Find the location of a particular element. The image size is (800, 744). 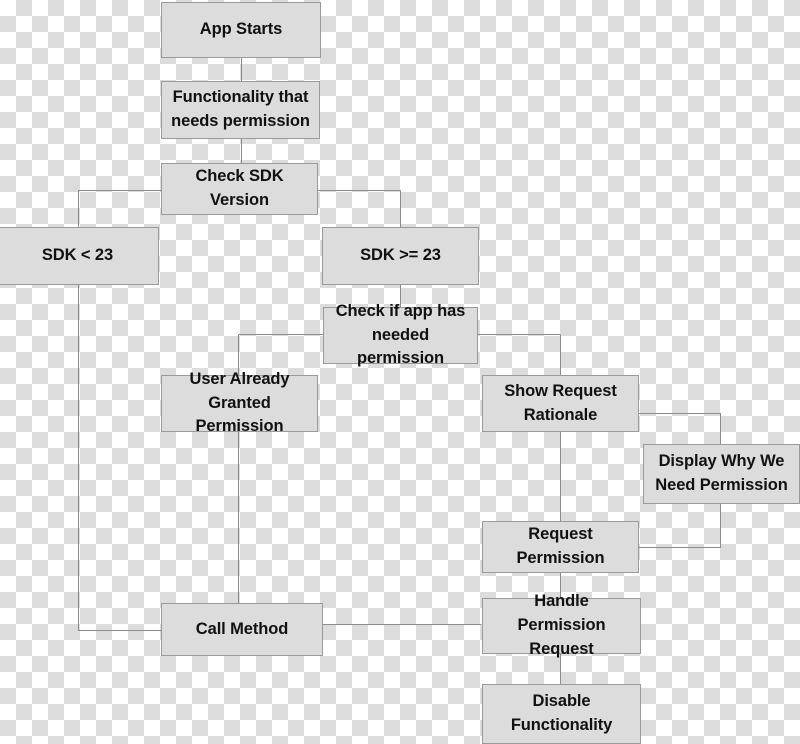

node-request-permission-label: Request Permission is located at coordinates (560, 546).